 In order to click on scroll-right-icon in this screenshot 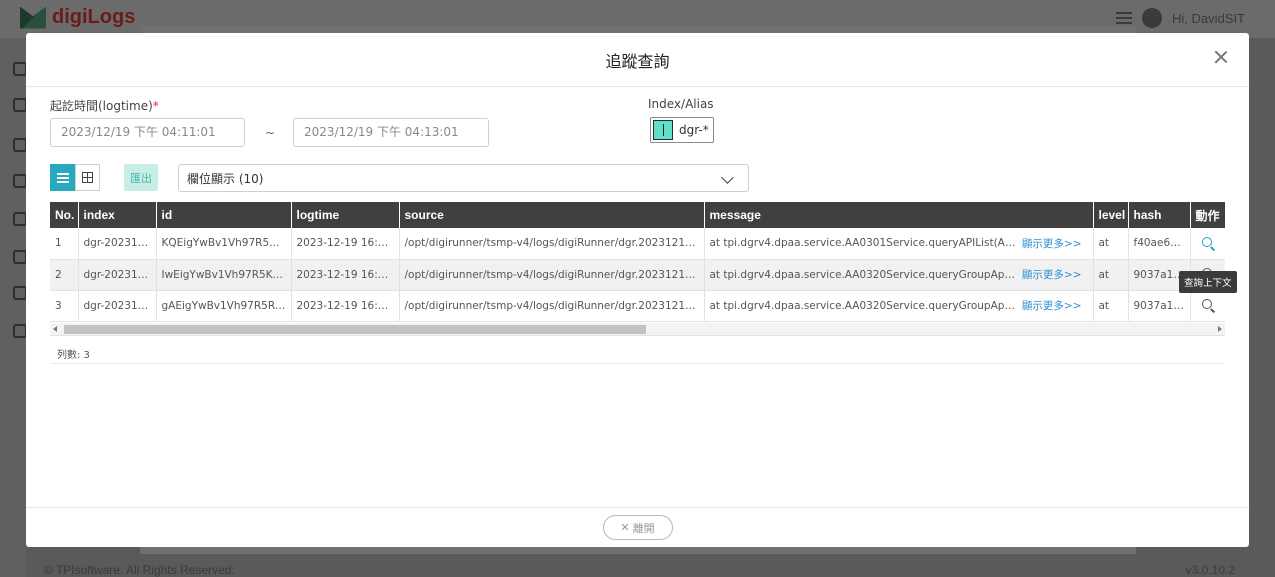, I will do `click(1220, 329)`.